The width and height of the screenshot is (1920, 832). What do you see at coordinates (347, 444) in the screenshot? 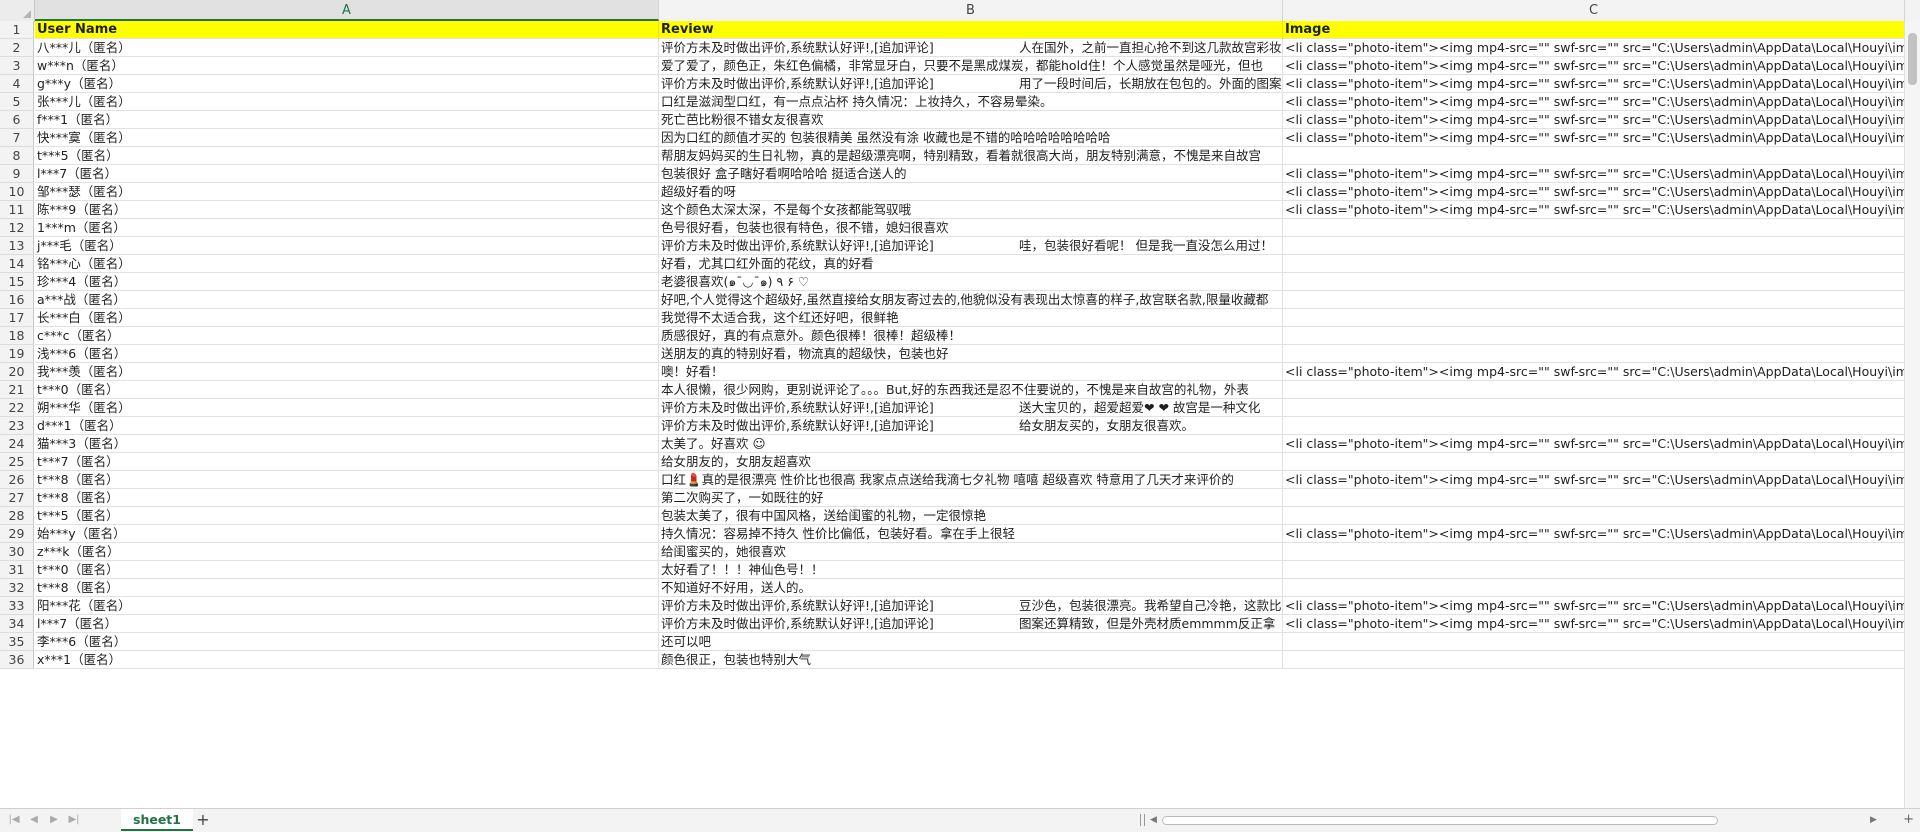
I see `cell-user-name: 猫***3（匿名）` at bounding box center [347, 444].